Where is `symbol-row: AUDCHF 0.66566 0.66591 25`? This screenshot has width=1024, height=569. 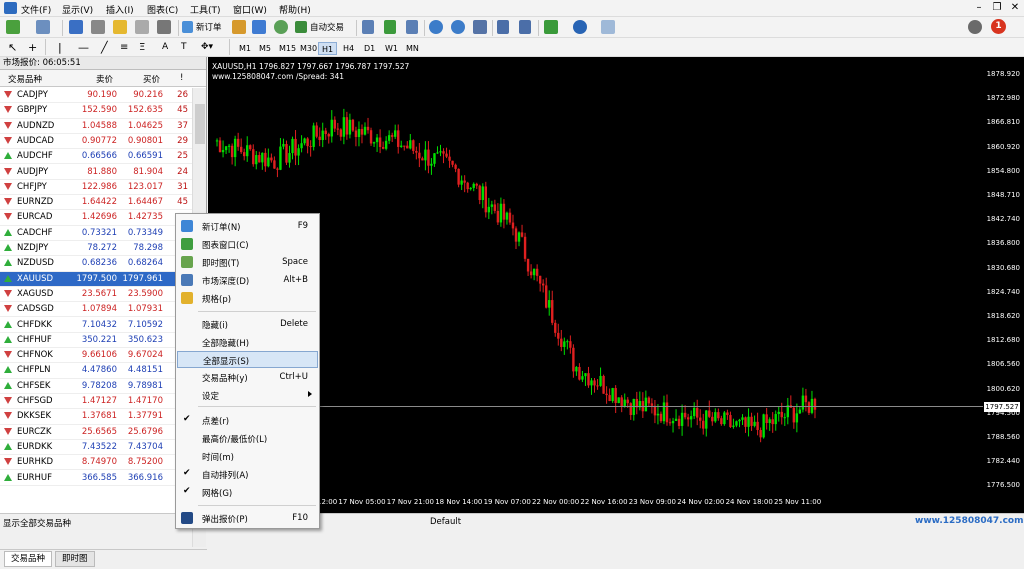
symbol-row: AUDCHF 0.66566 0.66591 25 is located at coordinates (96, 157).